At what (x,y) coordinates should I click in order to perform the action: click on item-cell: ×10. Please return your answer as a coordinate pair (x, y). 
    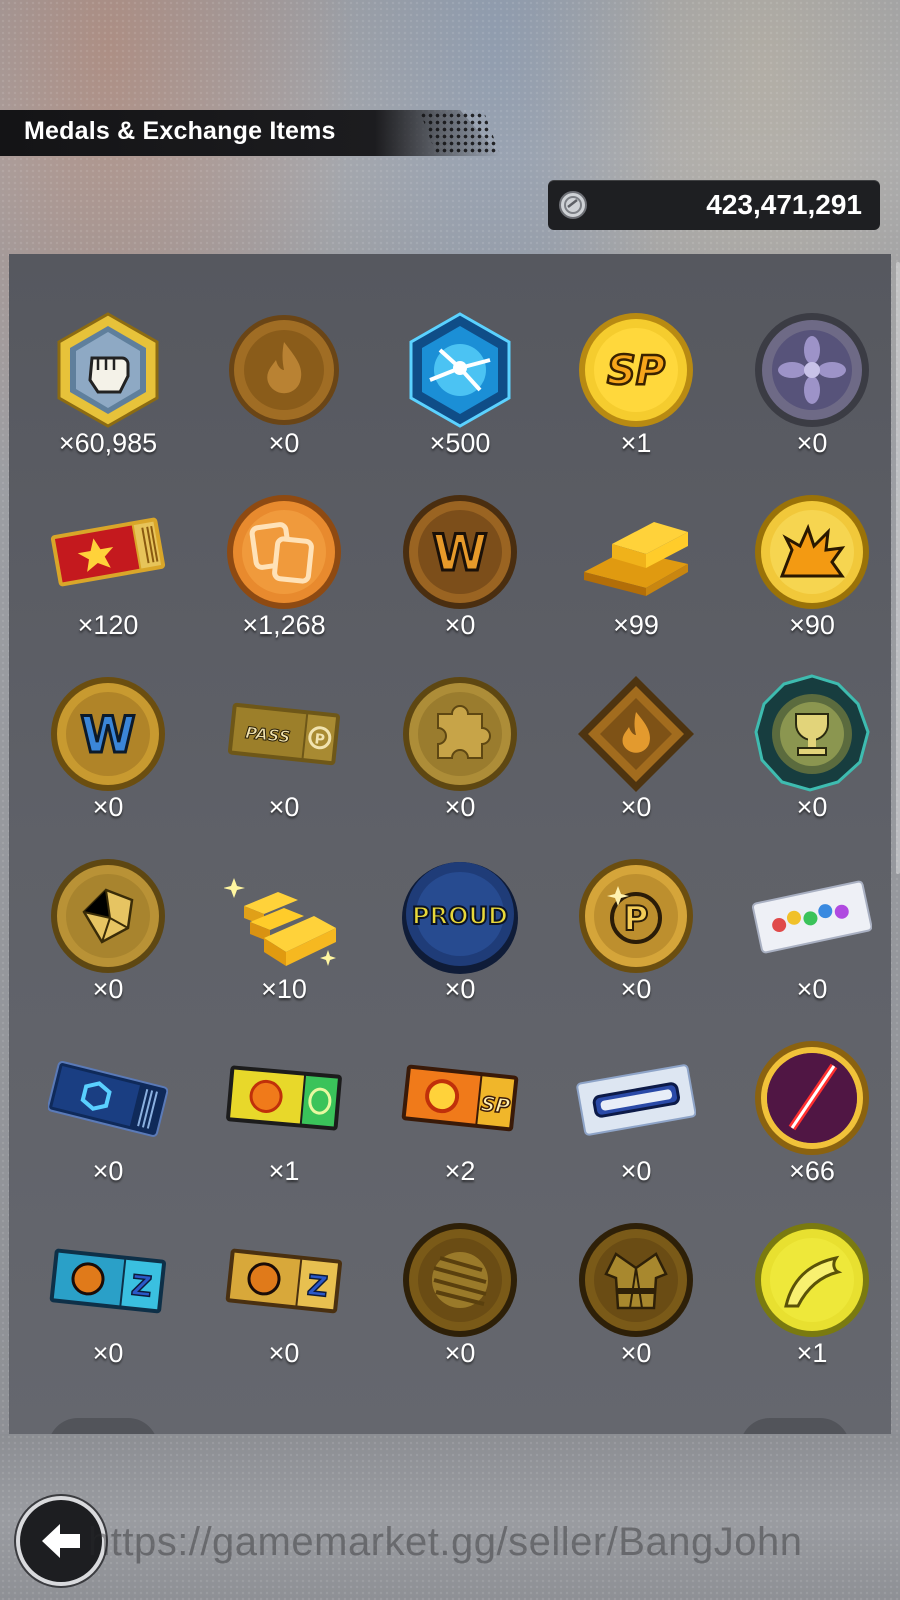
    Looking at the image, I should click on (284, 949).